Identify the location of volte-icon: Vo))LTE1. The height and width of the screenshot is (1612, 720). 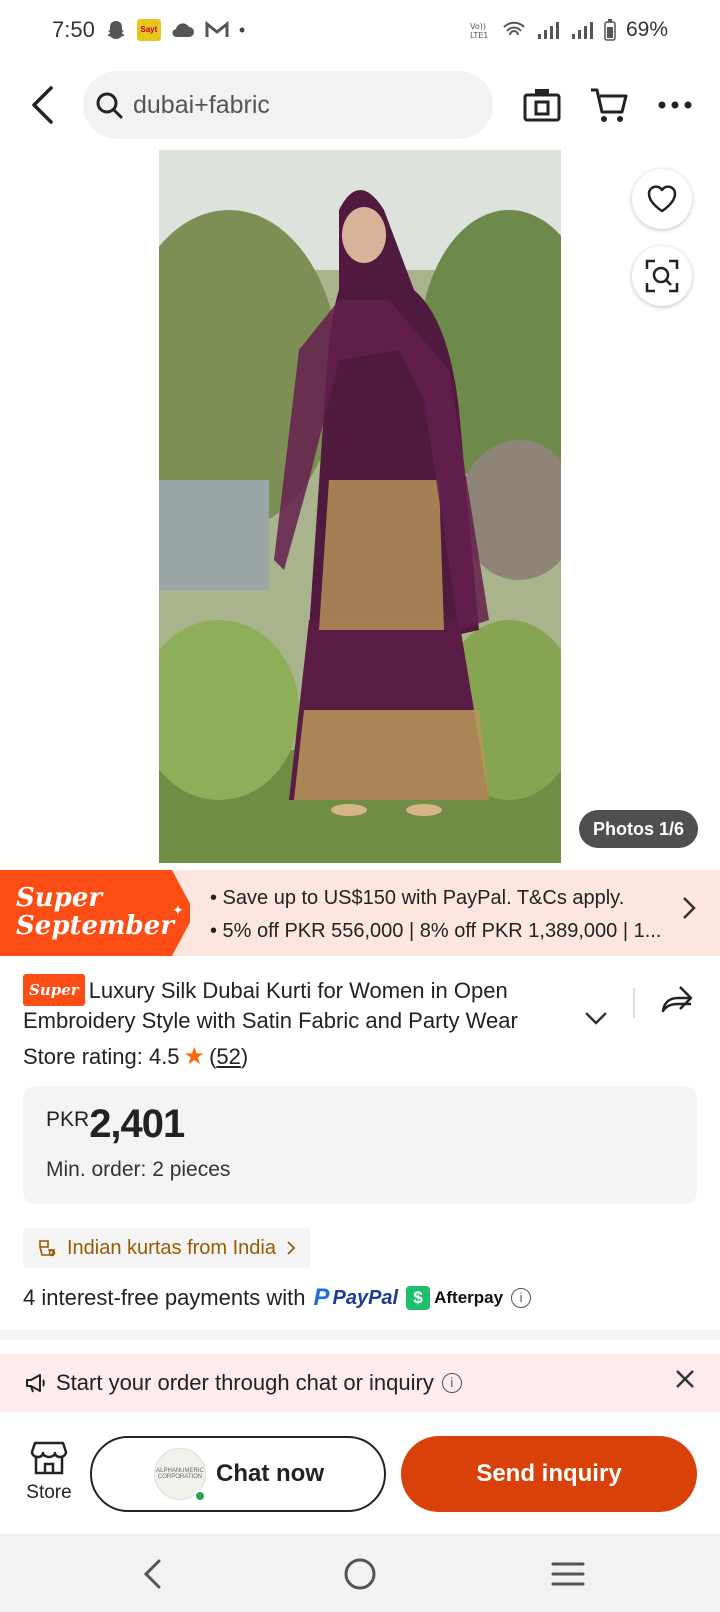
(479, 31).